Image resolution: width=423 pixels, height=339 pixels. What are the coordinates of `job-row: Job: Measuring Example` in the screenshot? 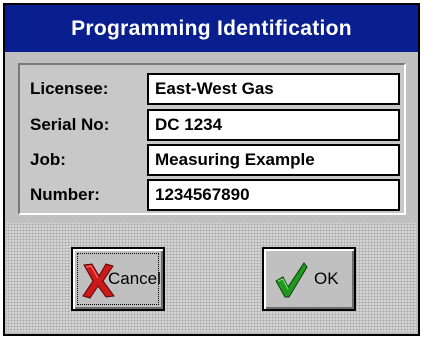 It's located at (215, 160).